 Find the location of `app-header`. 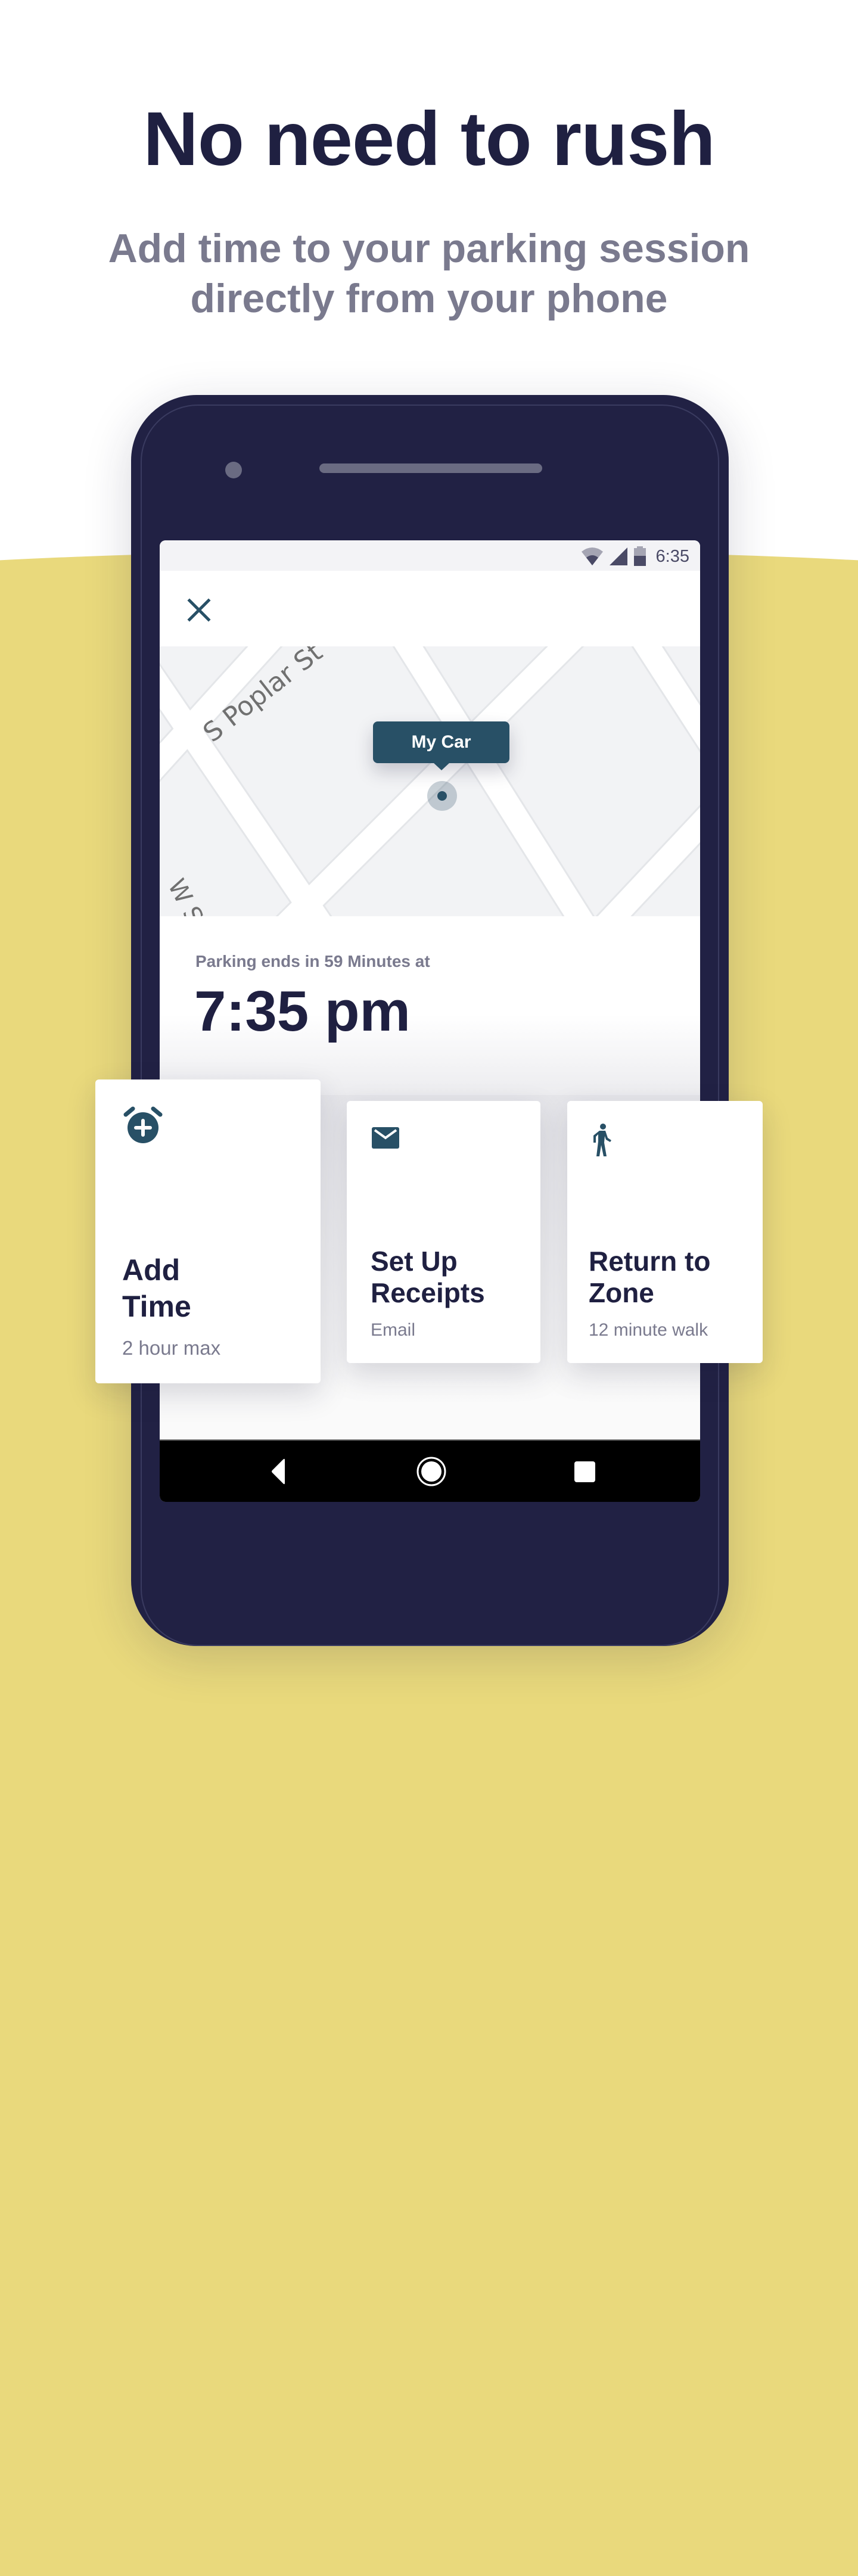

app-header is located at coordinates (430, 608).